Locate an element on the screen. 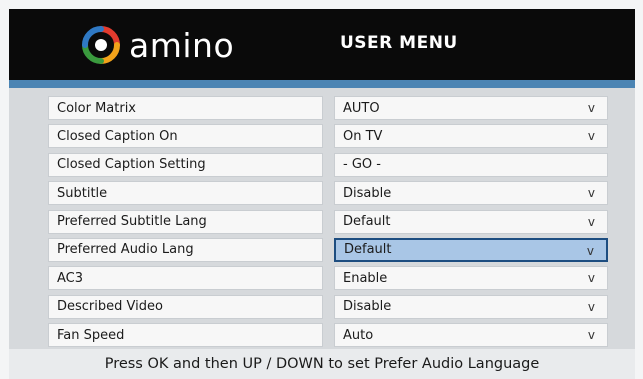 The height and width of the screenshot is (379, 643). setting-label: Color Matrix is located at coordinates (185, 108).